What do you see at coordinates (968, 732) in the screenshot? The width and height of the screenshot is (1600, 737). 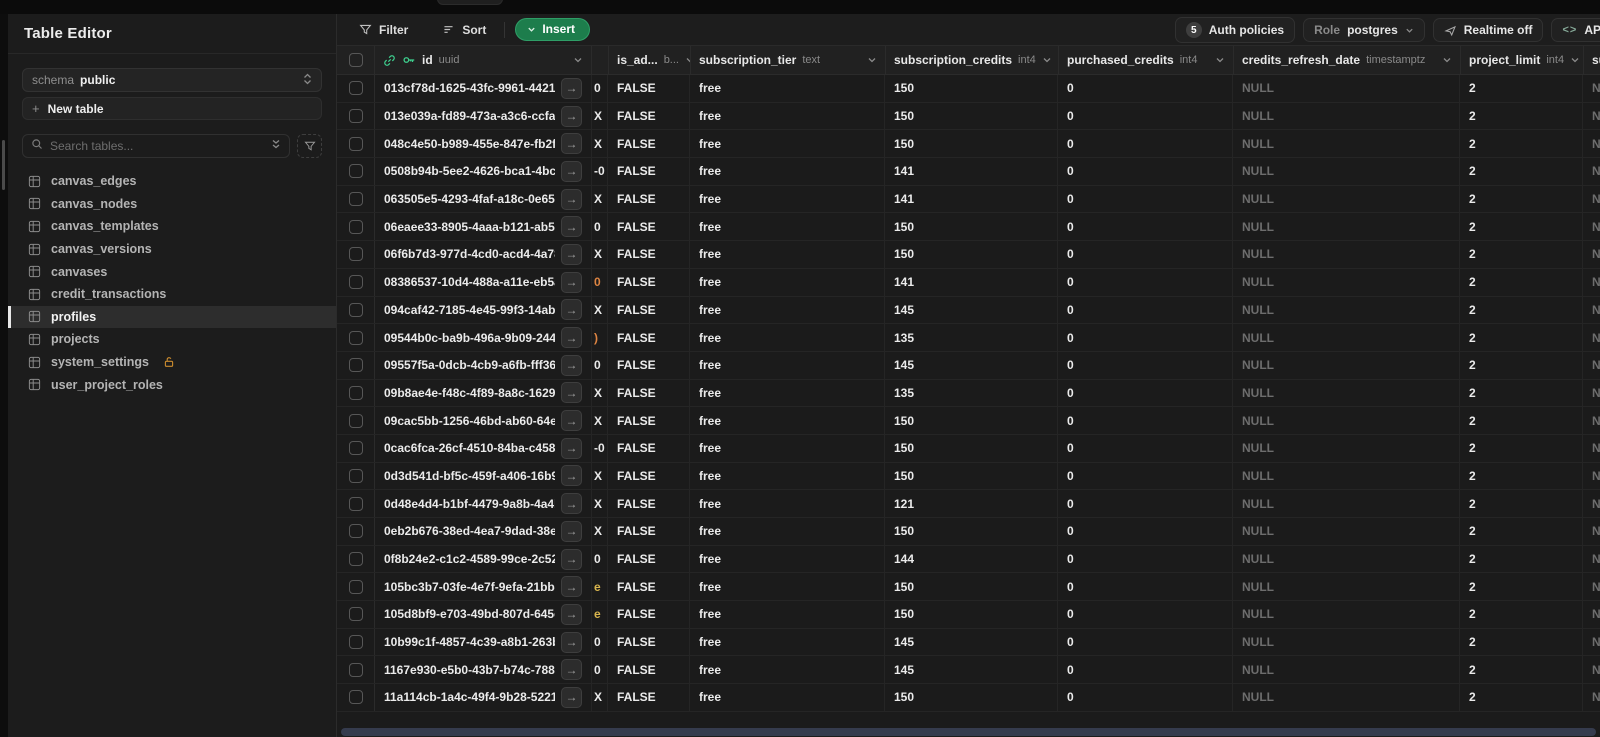 I see `horizontal-scrollbar` at bounding box center [968, 732].